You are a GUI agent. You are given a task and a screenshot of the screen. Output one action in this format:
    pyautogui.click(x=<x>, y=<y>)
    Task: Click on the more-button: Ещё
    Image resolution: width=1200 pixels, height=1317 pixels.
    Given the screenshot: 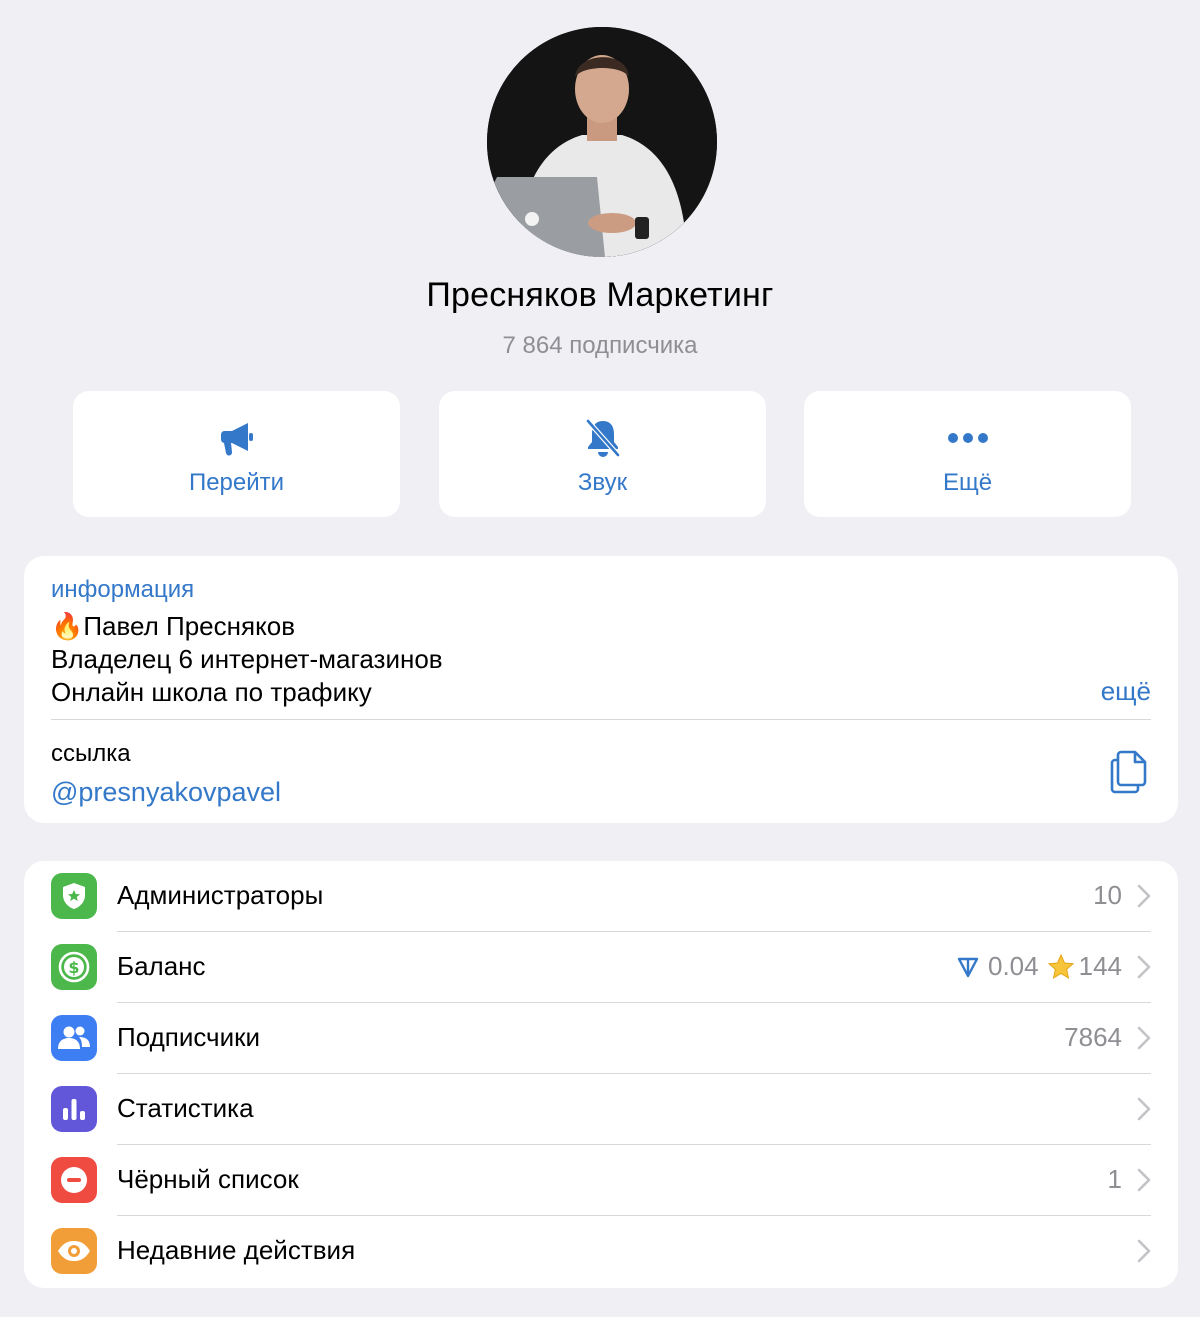 What is the action you would take?
    pyautogui.click(x=967, y=454)
    